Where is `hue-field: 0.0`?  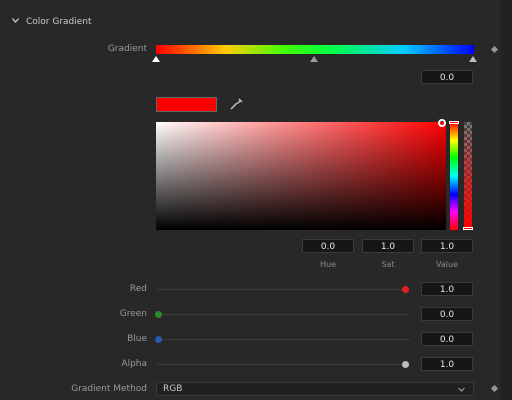 hue-field: 0.0 is located at coordinates (328, 246).